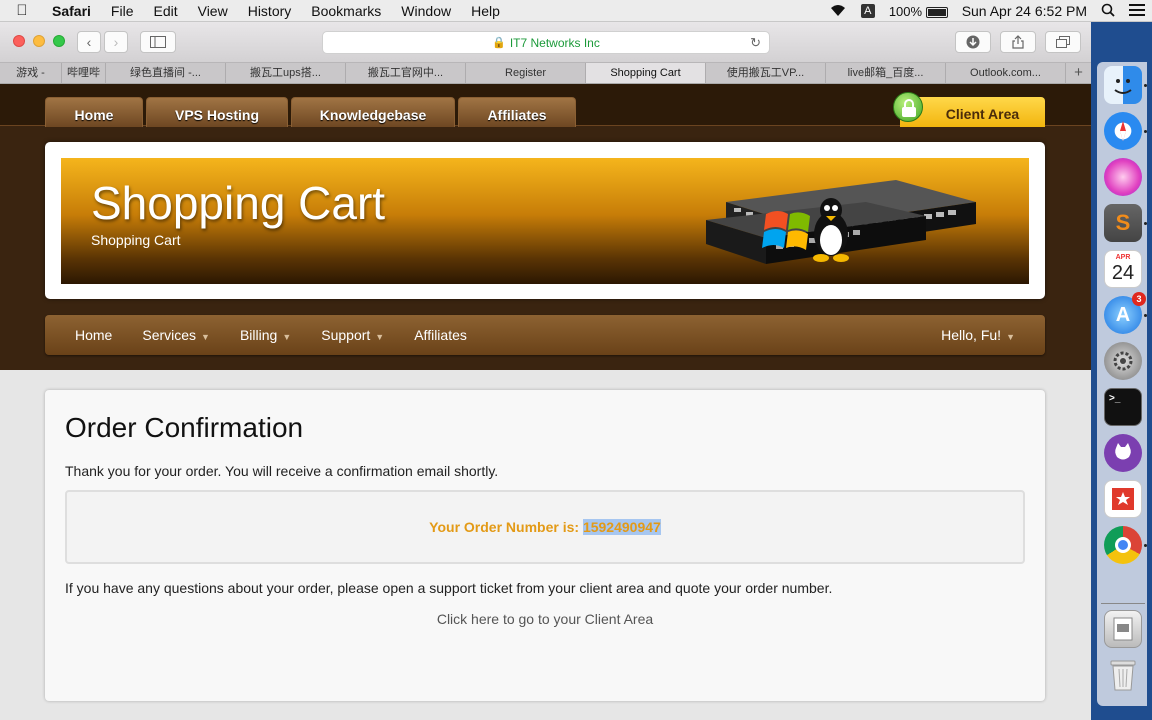 The width and height of the screenshot is (1152, 720). What do you see at coordinates (169, 335) in the screenshot?
I see `nav-services-label: Services` at bounding box center [169, 335].